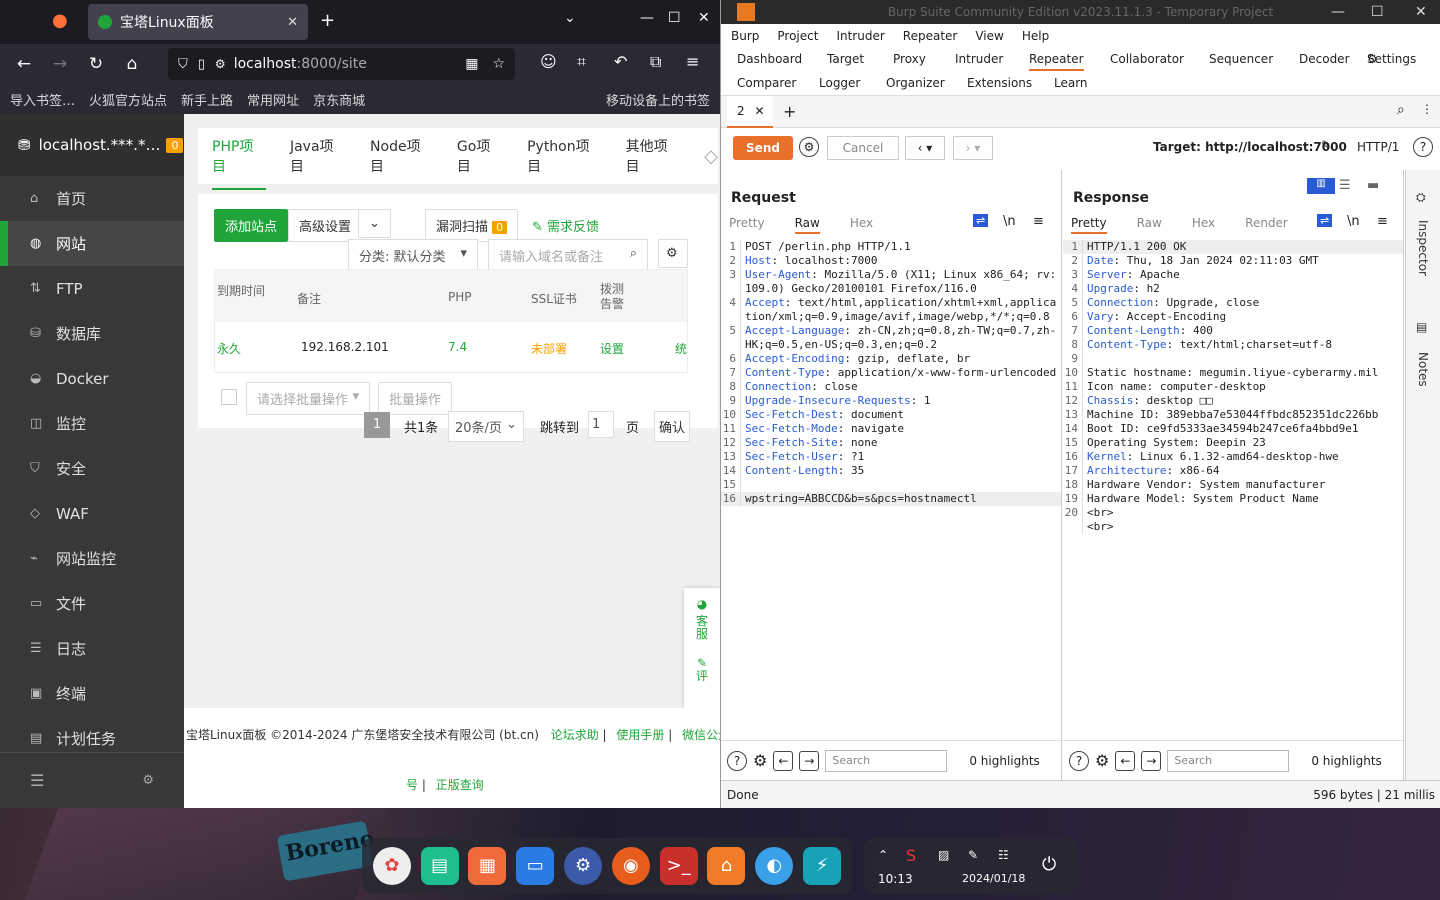  I want to click on tab-comparer: Comparer, so click(766, 83).